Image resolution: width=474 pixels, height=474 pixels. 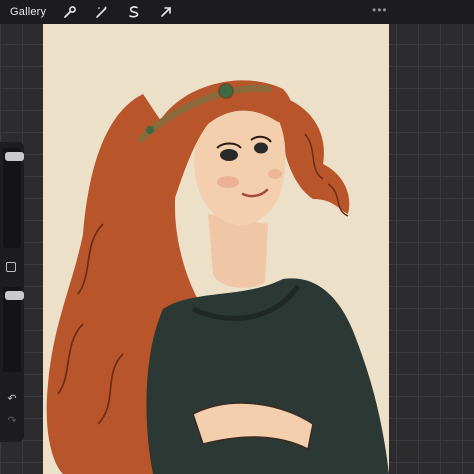 I want to click on actions-button, so click(x=70, y=12).